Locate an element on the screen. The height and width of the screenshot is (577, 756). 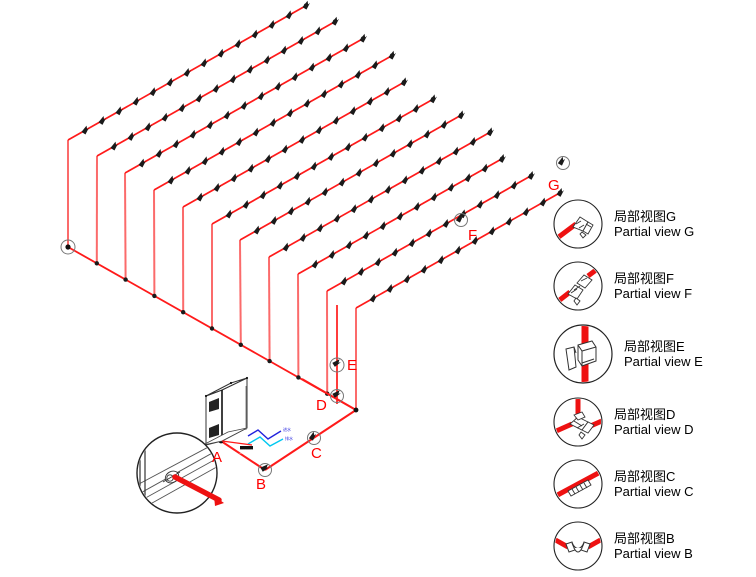
control-cabinet is located at coordinates (225, 411).